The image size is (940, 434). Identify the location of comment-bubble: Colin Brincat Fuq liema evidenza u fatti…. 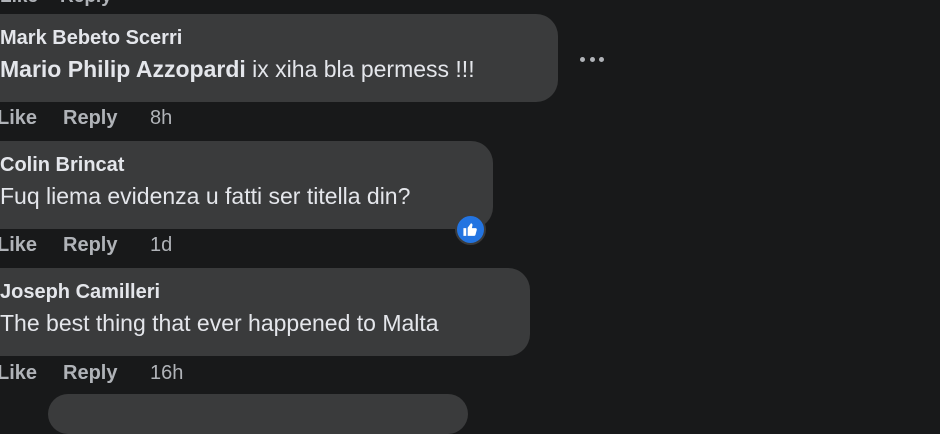
(246, 185).